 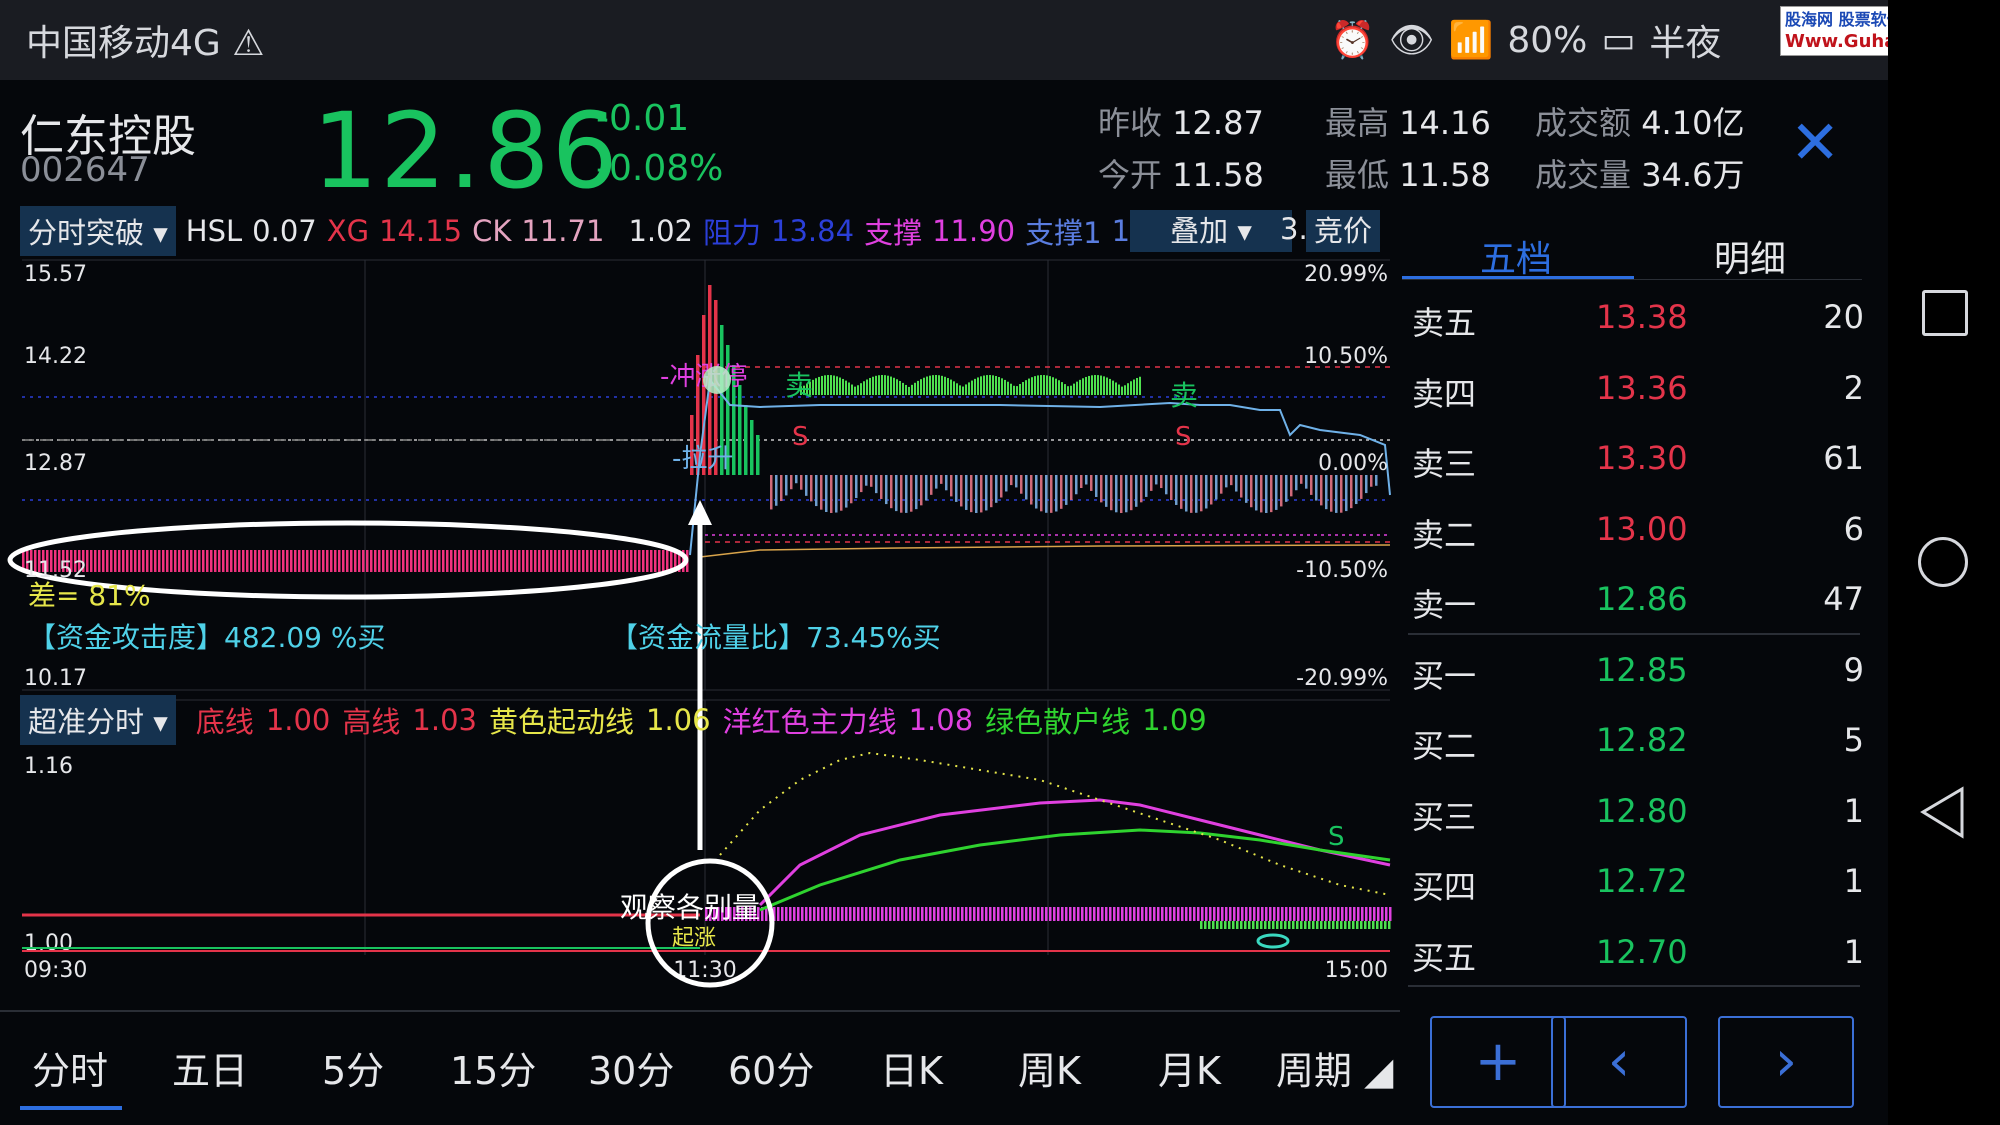 What do you see at coordinates (1074, 494) in the screenshot?
I see `flow-bars` at bounding box center [1074, 494].